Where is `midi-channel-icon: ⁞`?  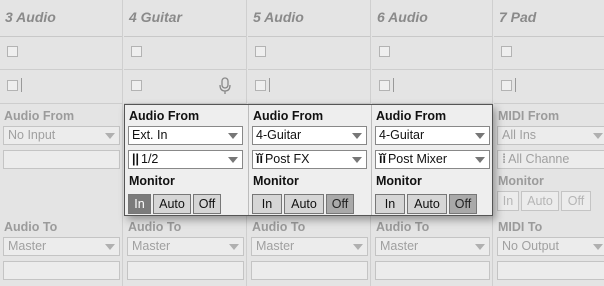
midi-channel-icon: ⁞ is located at coordinates (504, 159).